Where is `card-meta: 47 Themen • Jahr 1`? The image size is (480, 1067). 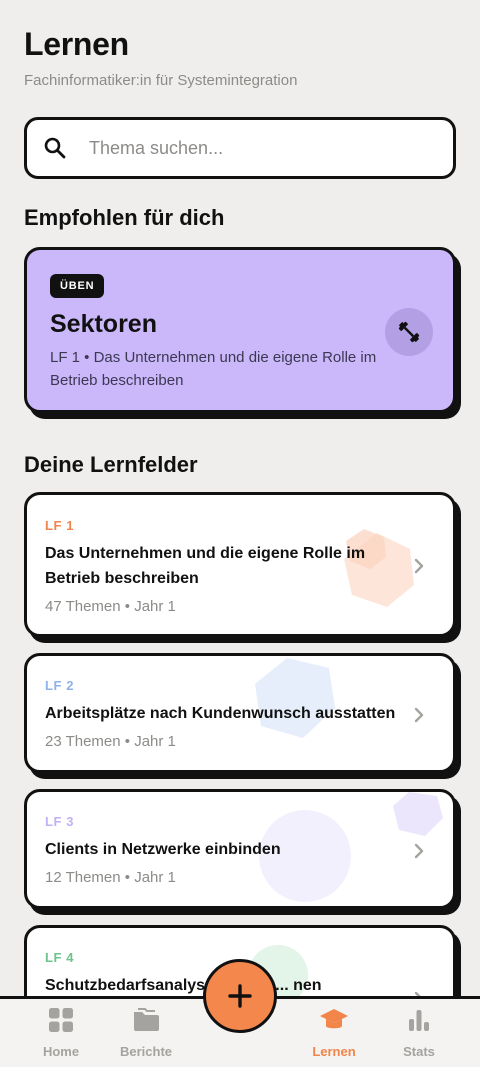 card-meta: 47 Themen • Jahr 1 is located at coordinates (110, 606).